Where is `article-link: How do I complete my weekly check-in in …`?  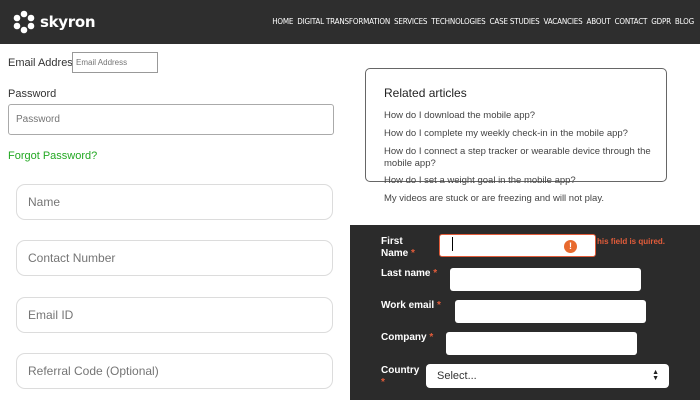
article-link: How do I complete my weekly check-in in … is located at coordinates (519, 134).